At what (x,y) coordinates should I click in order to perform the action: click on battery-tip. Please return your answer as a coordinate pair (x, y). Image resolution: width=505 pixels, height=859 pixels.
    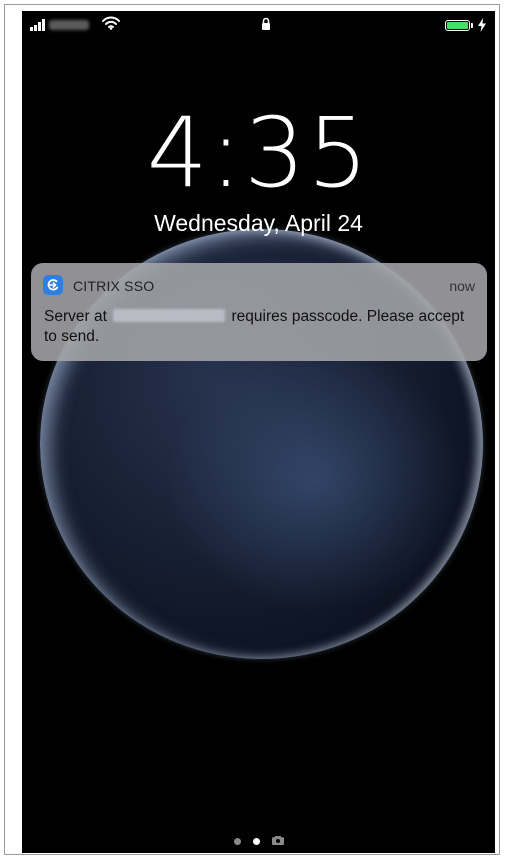
    Looking at the image, I should click on (472, 25).